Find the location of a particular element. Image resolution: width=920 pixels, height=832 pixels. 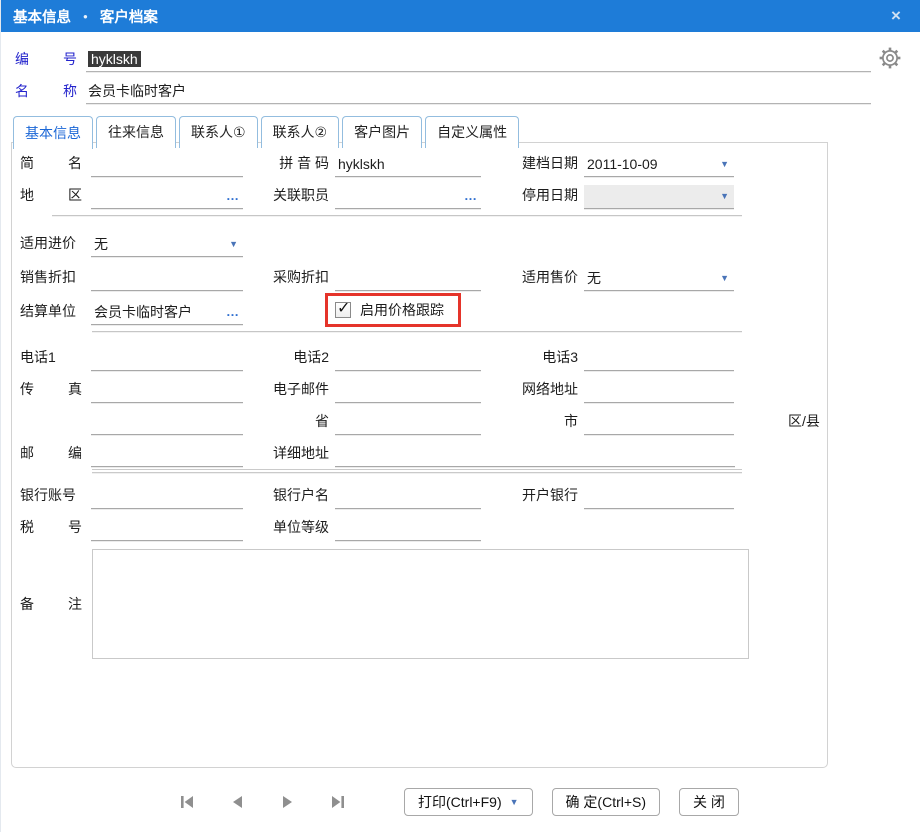

email-input is located at coordinates (408, 391).